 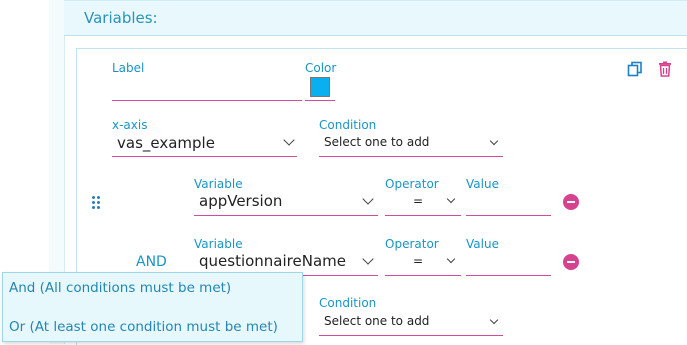 I want to click on variable-value: questionnaireName, so click(x=272, y=261).